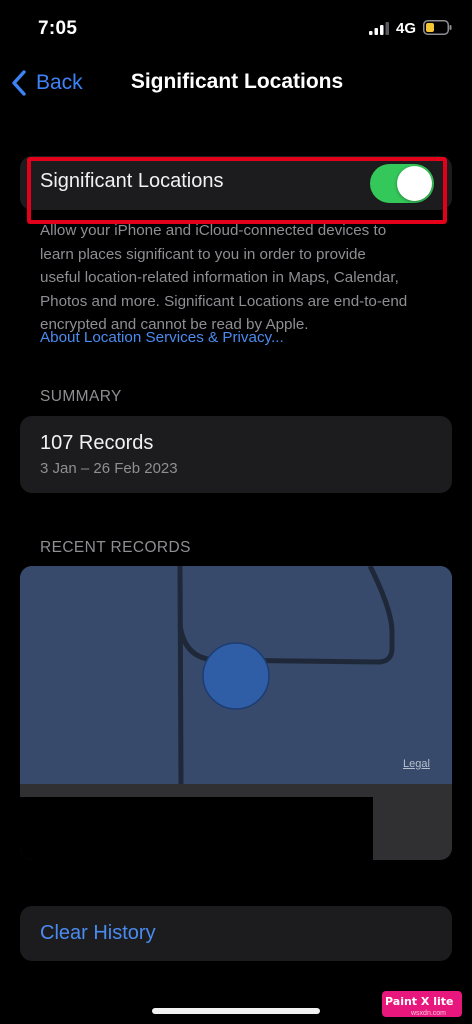  Describe the element at coordinates (419, 1001) in the screenshot. I see `watermark-brand: Paint X lite` at that location.